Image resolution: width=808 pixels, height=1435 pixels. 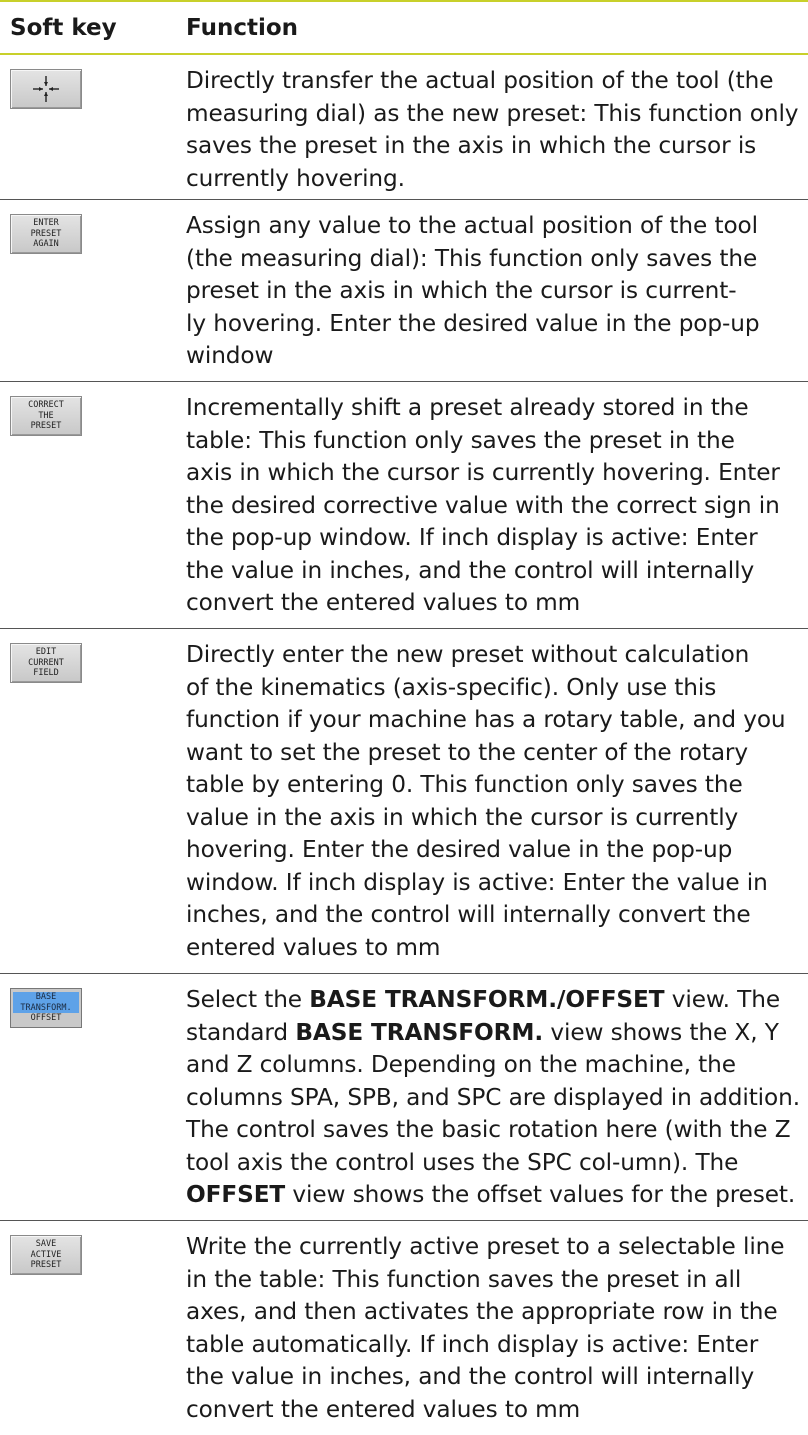 I want to click on softkey-label-line: ACTIVE, so click(x=46, y=1254).